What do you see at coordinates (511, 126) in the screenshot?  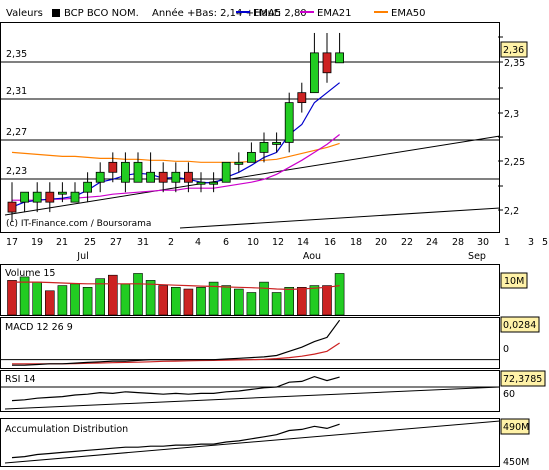 I see `price-right-ticks: 2,35 2,3 2,25 2,2` at bounding box center [511, 126].